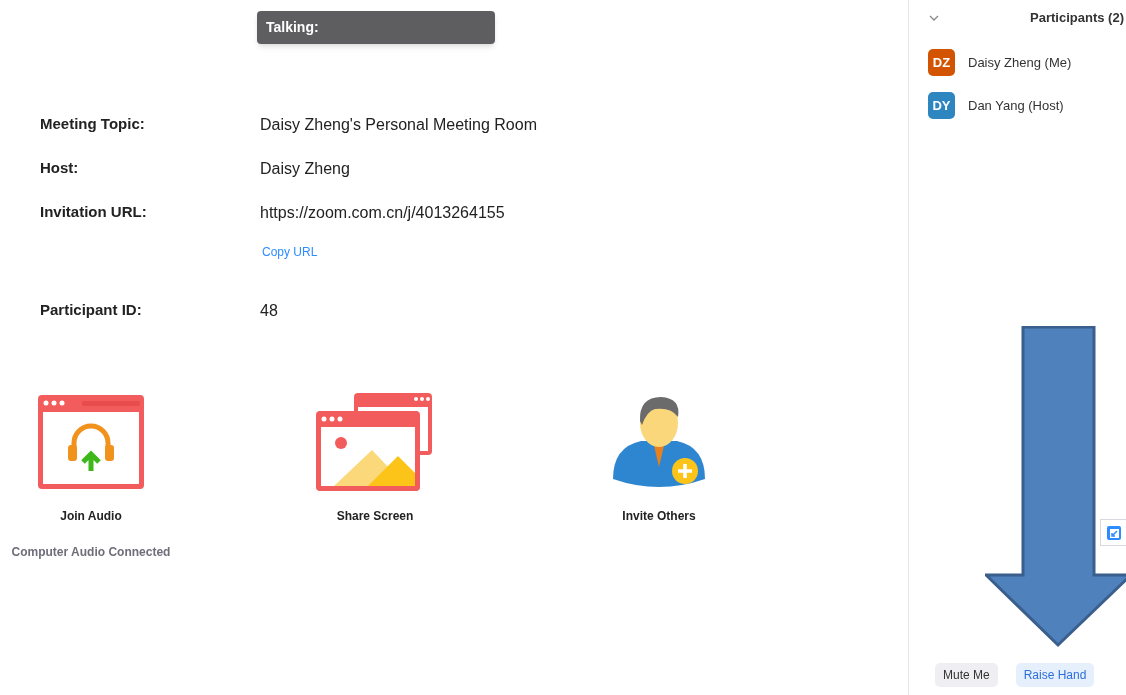 This screenshot has height=695, width=1126. What do you see at coordinates (375, 516) in the screenshot?
I see `action-label: Share Screen` at bounding box center [375, 516].